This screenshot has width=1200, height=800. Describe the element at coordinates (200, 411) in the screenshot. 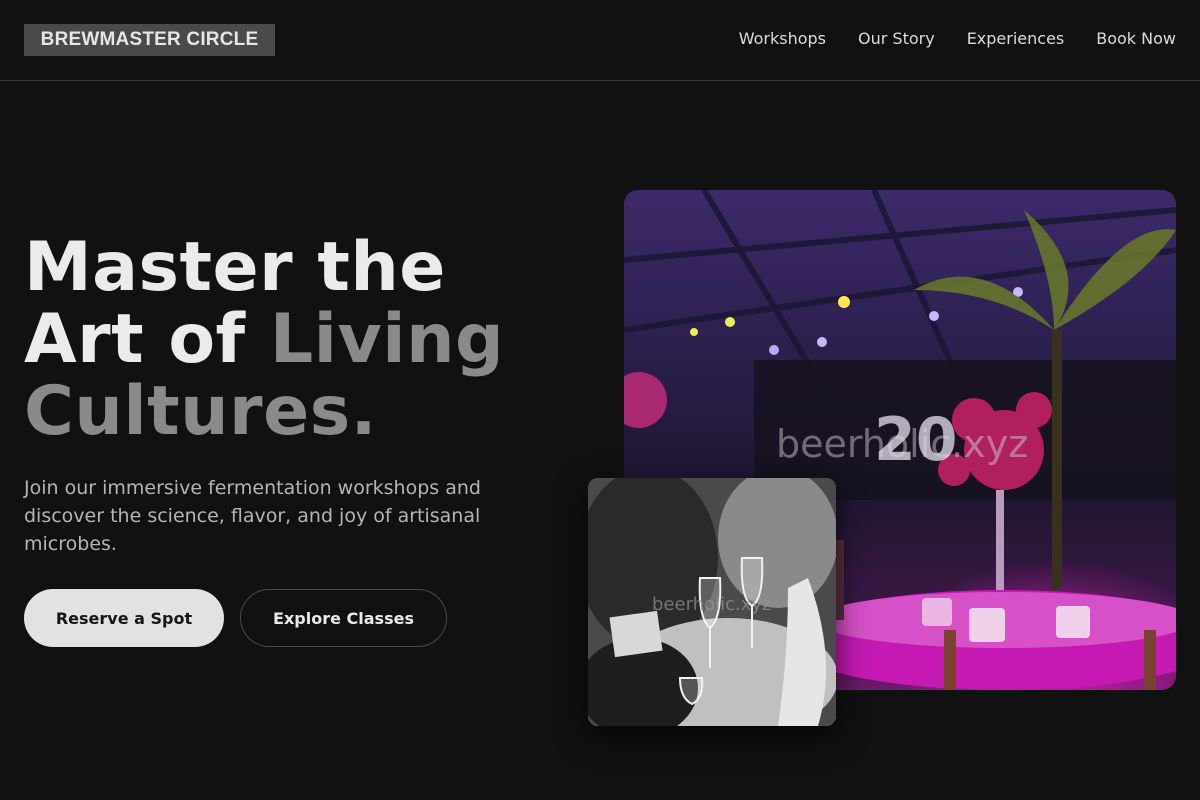

I see `hero-title-line3: Cultures.` at that location.